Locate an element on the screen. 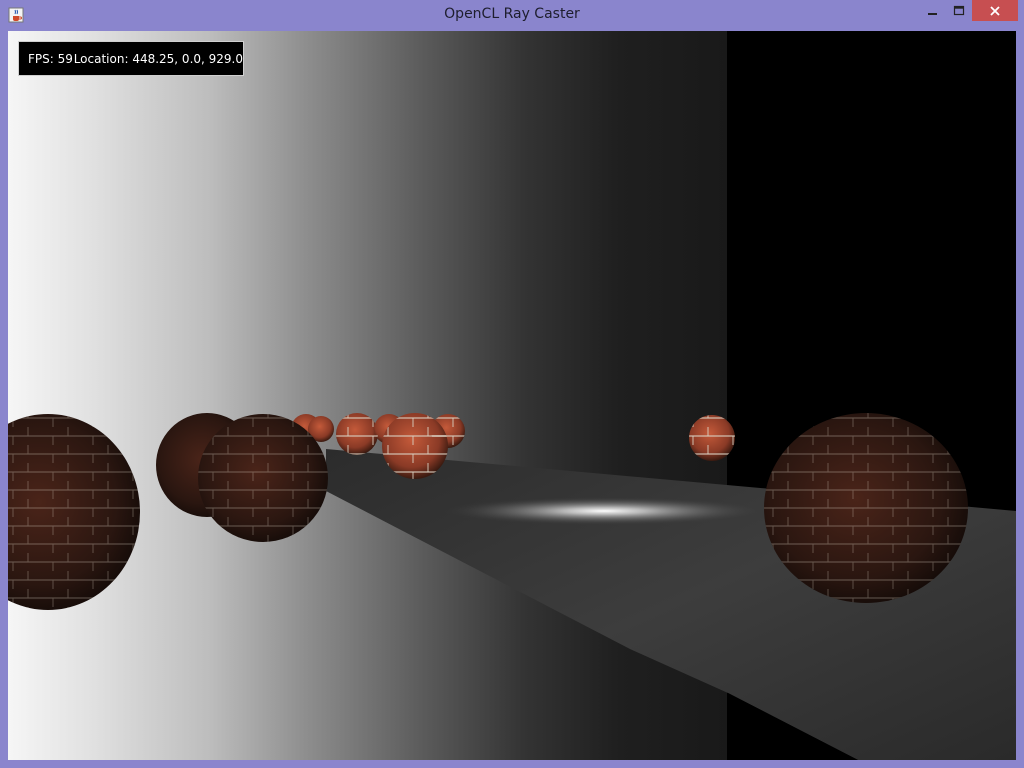  title-bar: OpenCL Ray Caster is located at coordinates (512, 15).